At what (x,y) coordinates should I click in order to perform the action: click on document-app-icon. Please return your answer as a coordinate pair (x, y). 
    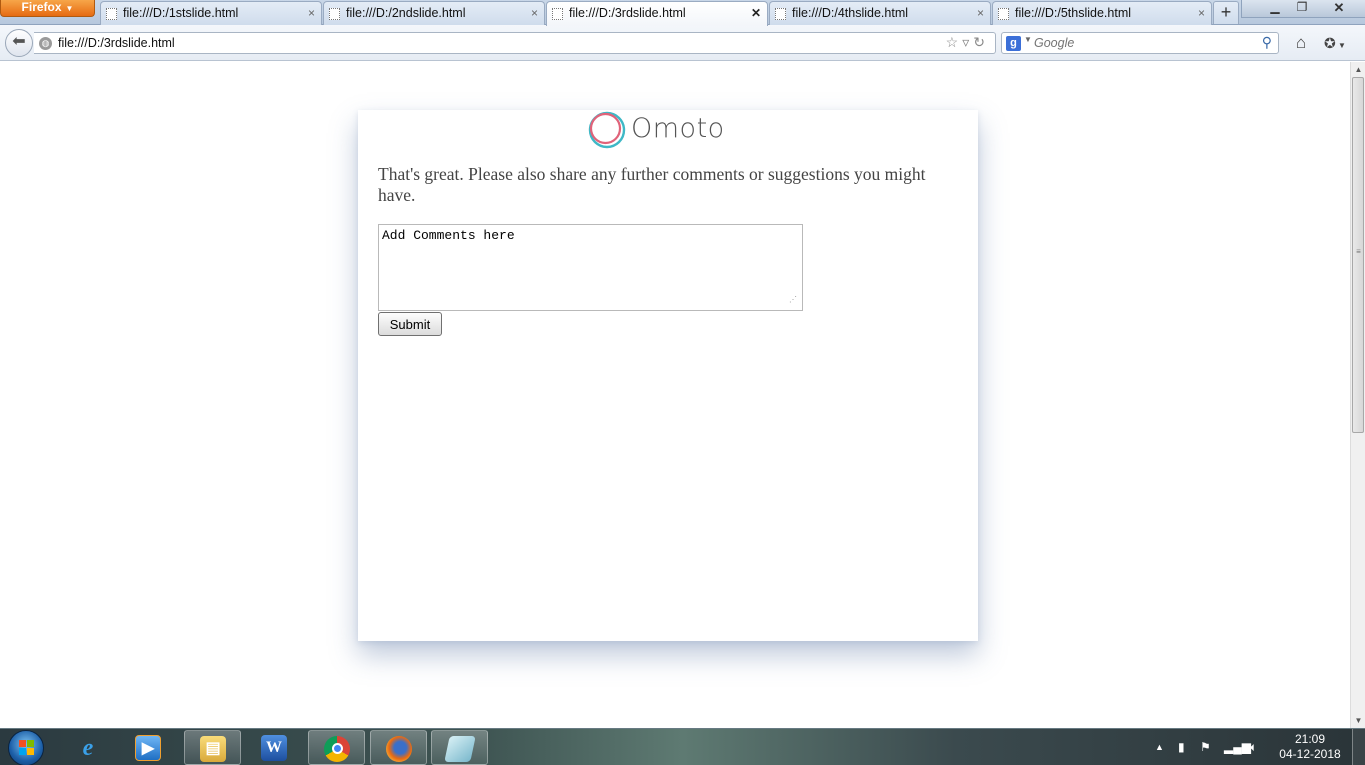
    Looking at the image, I should click on (460, 749).